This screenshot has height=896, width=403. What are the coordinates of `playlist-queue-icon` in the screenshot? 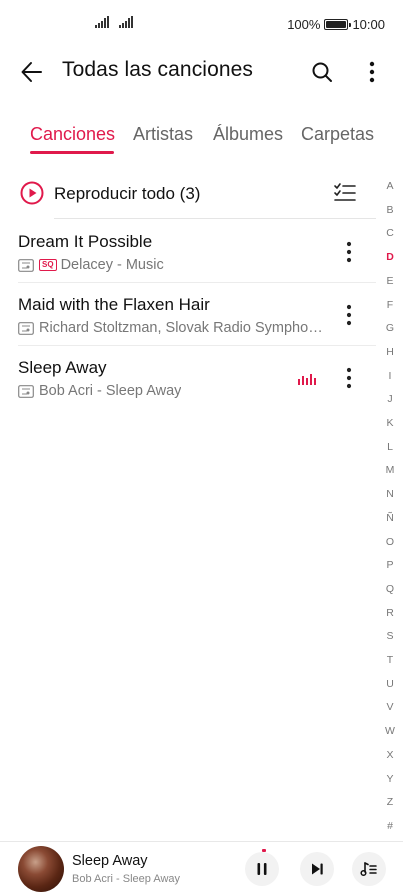 It's located at (368, 869).